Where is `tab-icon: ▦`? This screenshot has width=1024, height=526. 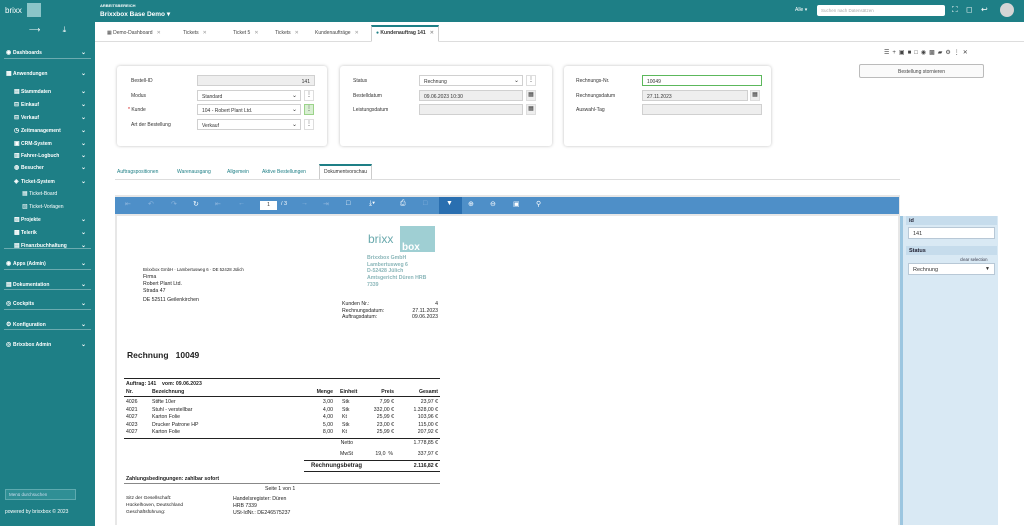
tab-icon: ▦ is located at coordinates (109, 33).